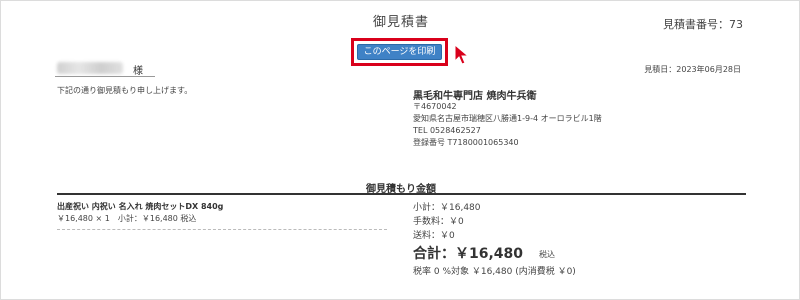 This screenshot has height=300, width=800. I want to click on item-name: 出産祝い 内祝い 名入れ 焼肉セットDX 840g, so click(140, 206).